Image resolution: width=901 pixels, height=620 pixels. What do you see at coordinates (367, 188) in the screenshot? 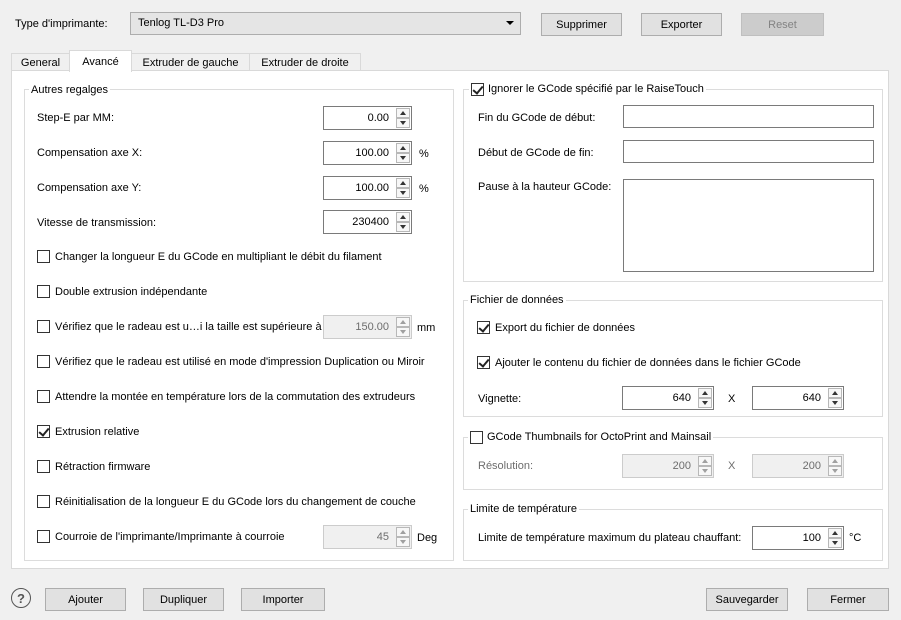
I see `comp-y-spinbox: 100.00` at bounding box center [367, 188].